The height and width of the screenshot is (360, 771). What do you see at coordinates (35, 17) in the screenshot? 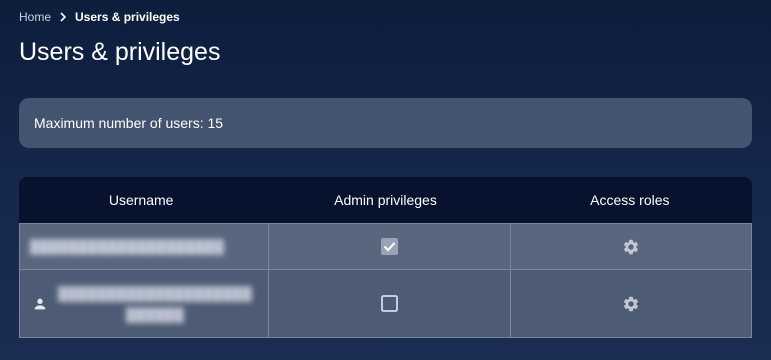
I see `breadcrumb-home-link: Home` at bounding box center [35, 17].